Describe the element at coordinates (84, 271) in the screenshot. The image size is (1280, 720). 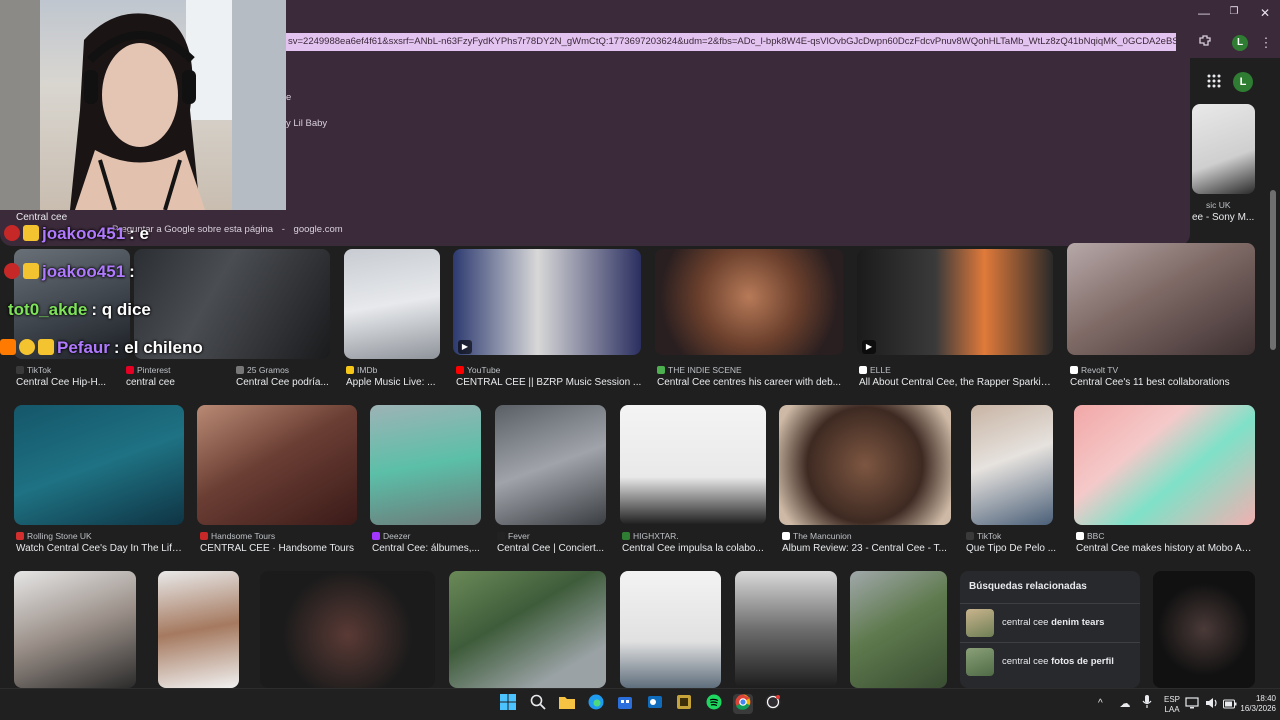
I see `chat-username: joakoo451` at that location.